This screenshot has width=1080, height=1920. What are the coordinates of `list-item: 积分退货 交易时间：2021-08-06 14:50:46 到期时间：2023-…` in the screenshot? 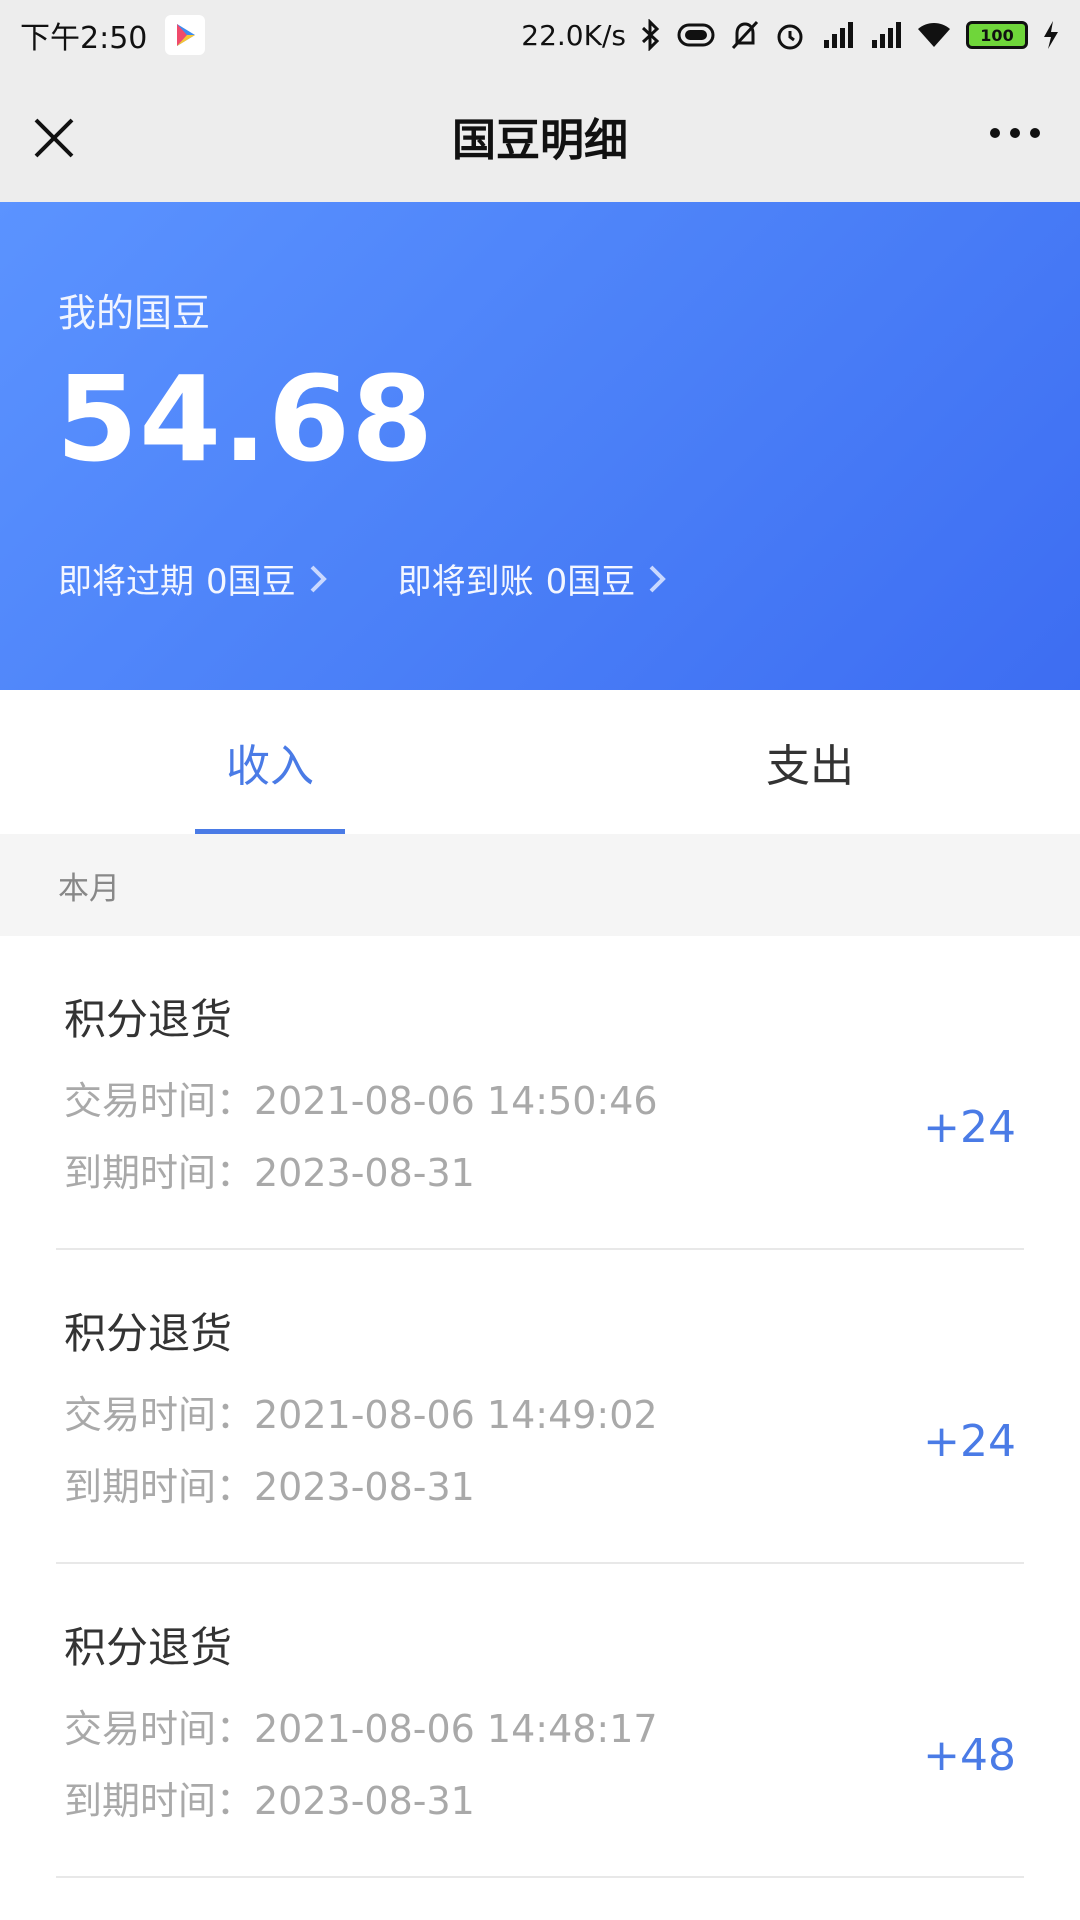 It's located at (540, 1093).